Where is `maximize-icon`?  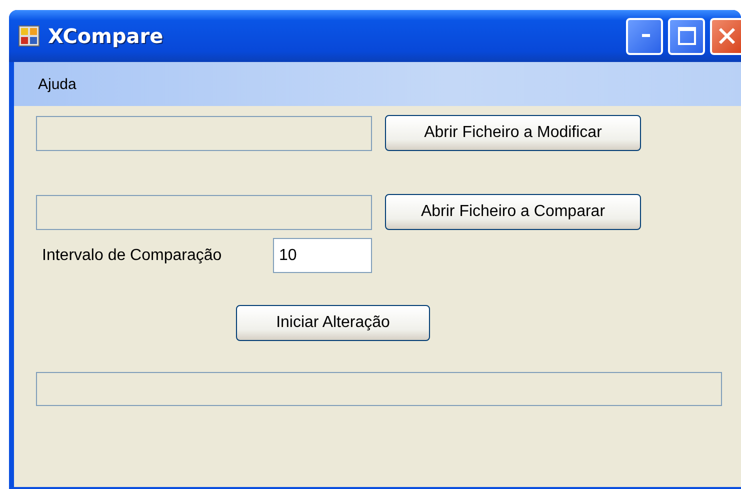 maximize-icon is located at coordinates (686, 36).